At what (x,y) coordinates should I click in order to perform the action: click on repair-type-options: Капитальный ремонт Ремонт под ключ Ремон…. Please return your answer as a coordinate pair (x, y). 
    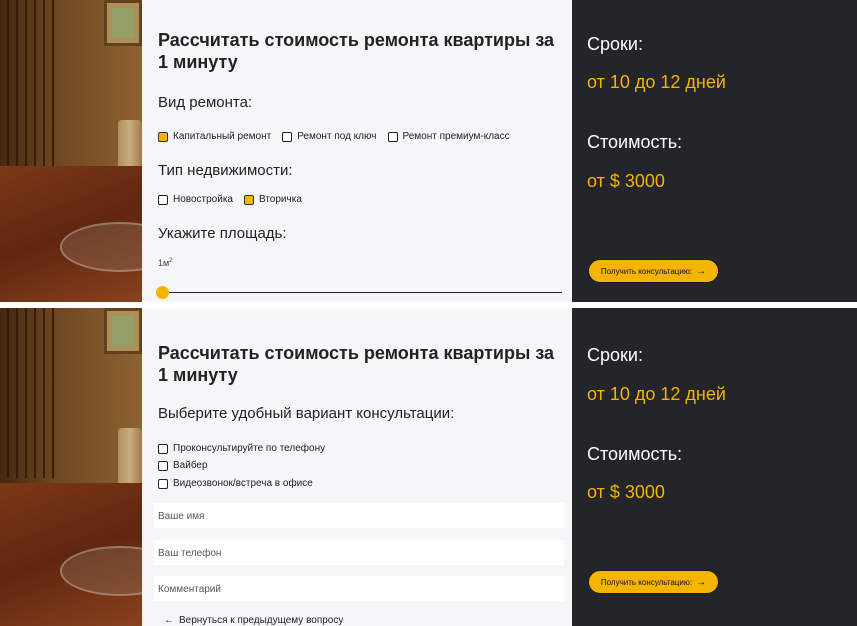
    Looking at the image, I should click on (339, 136).